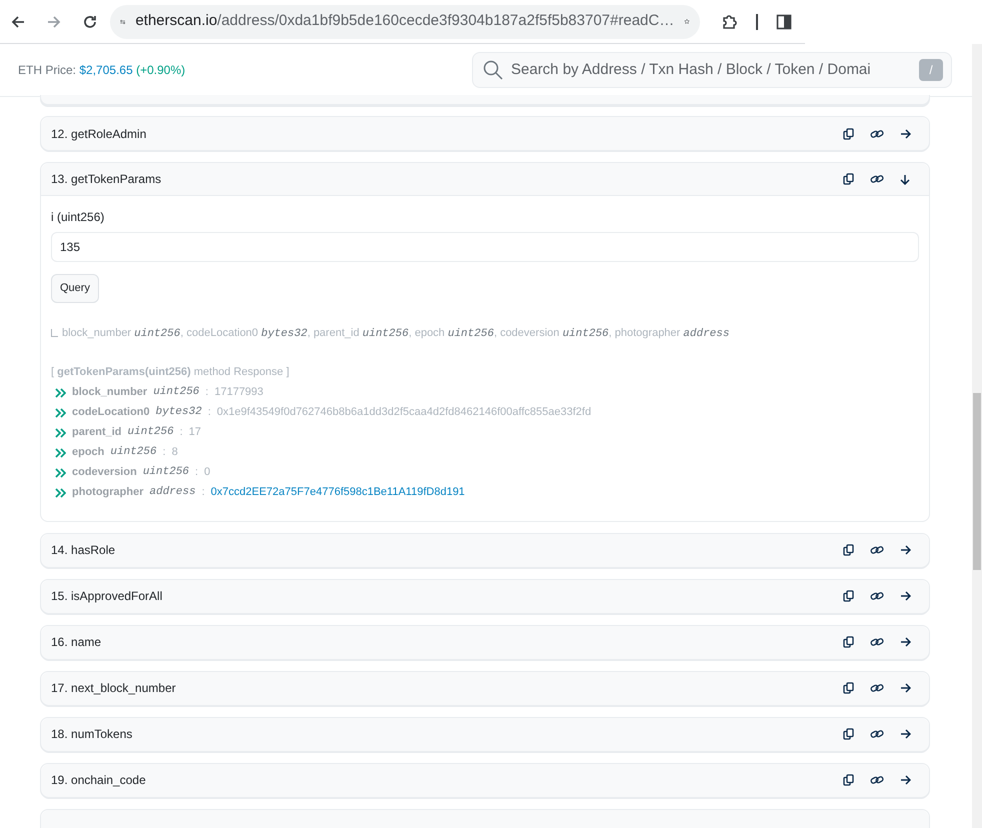 This screenshot has height=828, width=982. I want to click on output-value: 17, so click(195, 432).